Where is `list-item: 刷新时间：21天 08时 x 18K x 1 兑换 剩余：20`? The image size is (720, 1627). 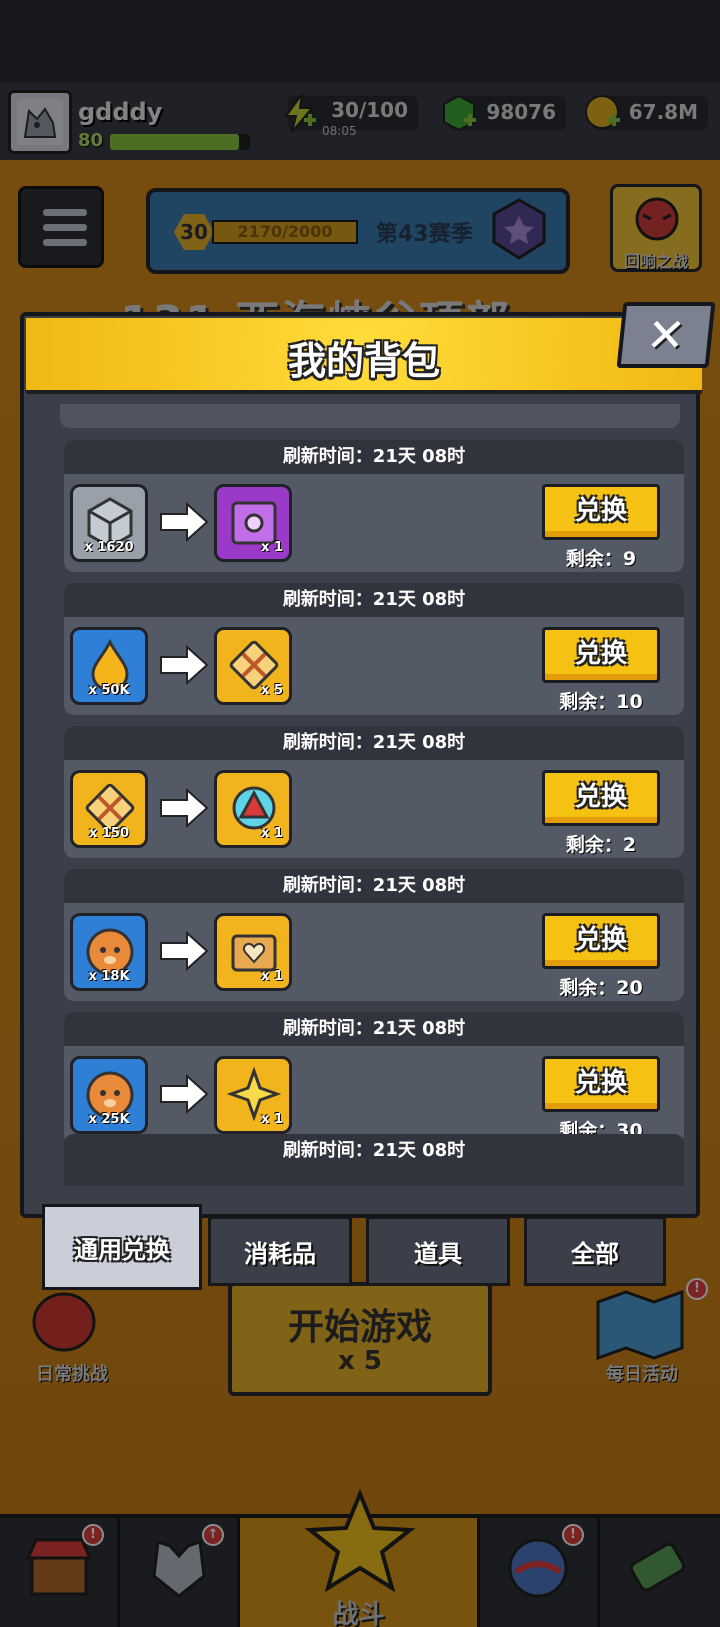 list-item: 刷新时间：21天 08时 x 18K x 1 兑换 剩余：20 is located at coordinates (374, 935).